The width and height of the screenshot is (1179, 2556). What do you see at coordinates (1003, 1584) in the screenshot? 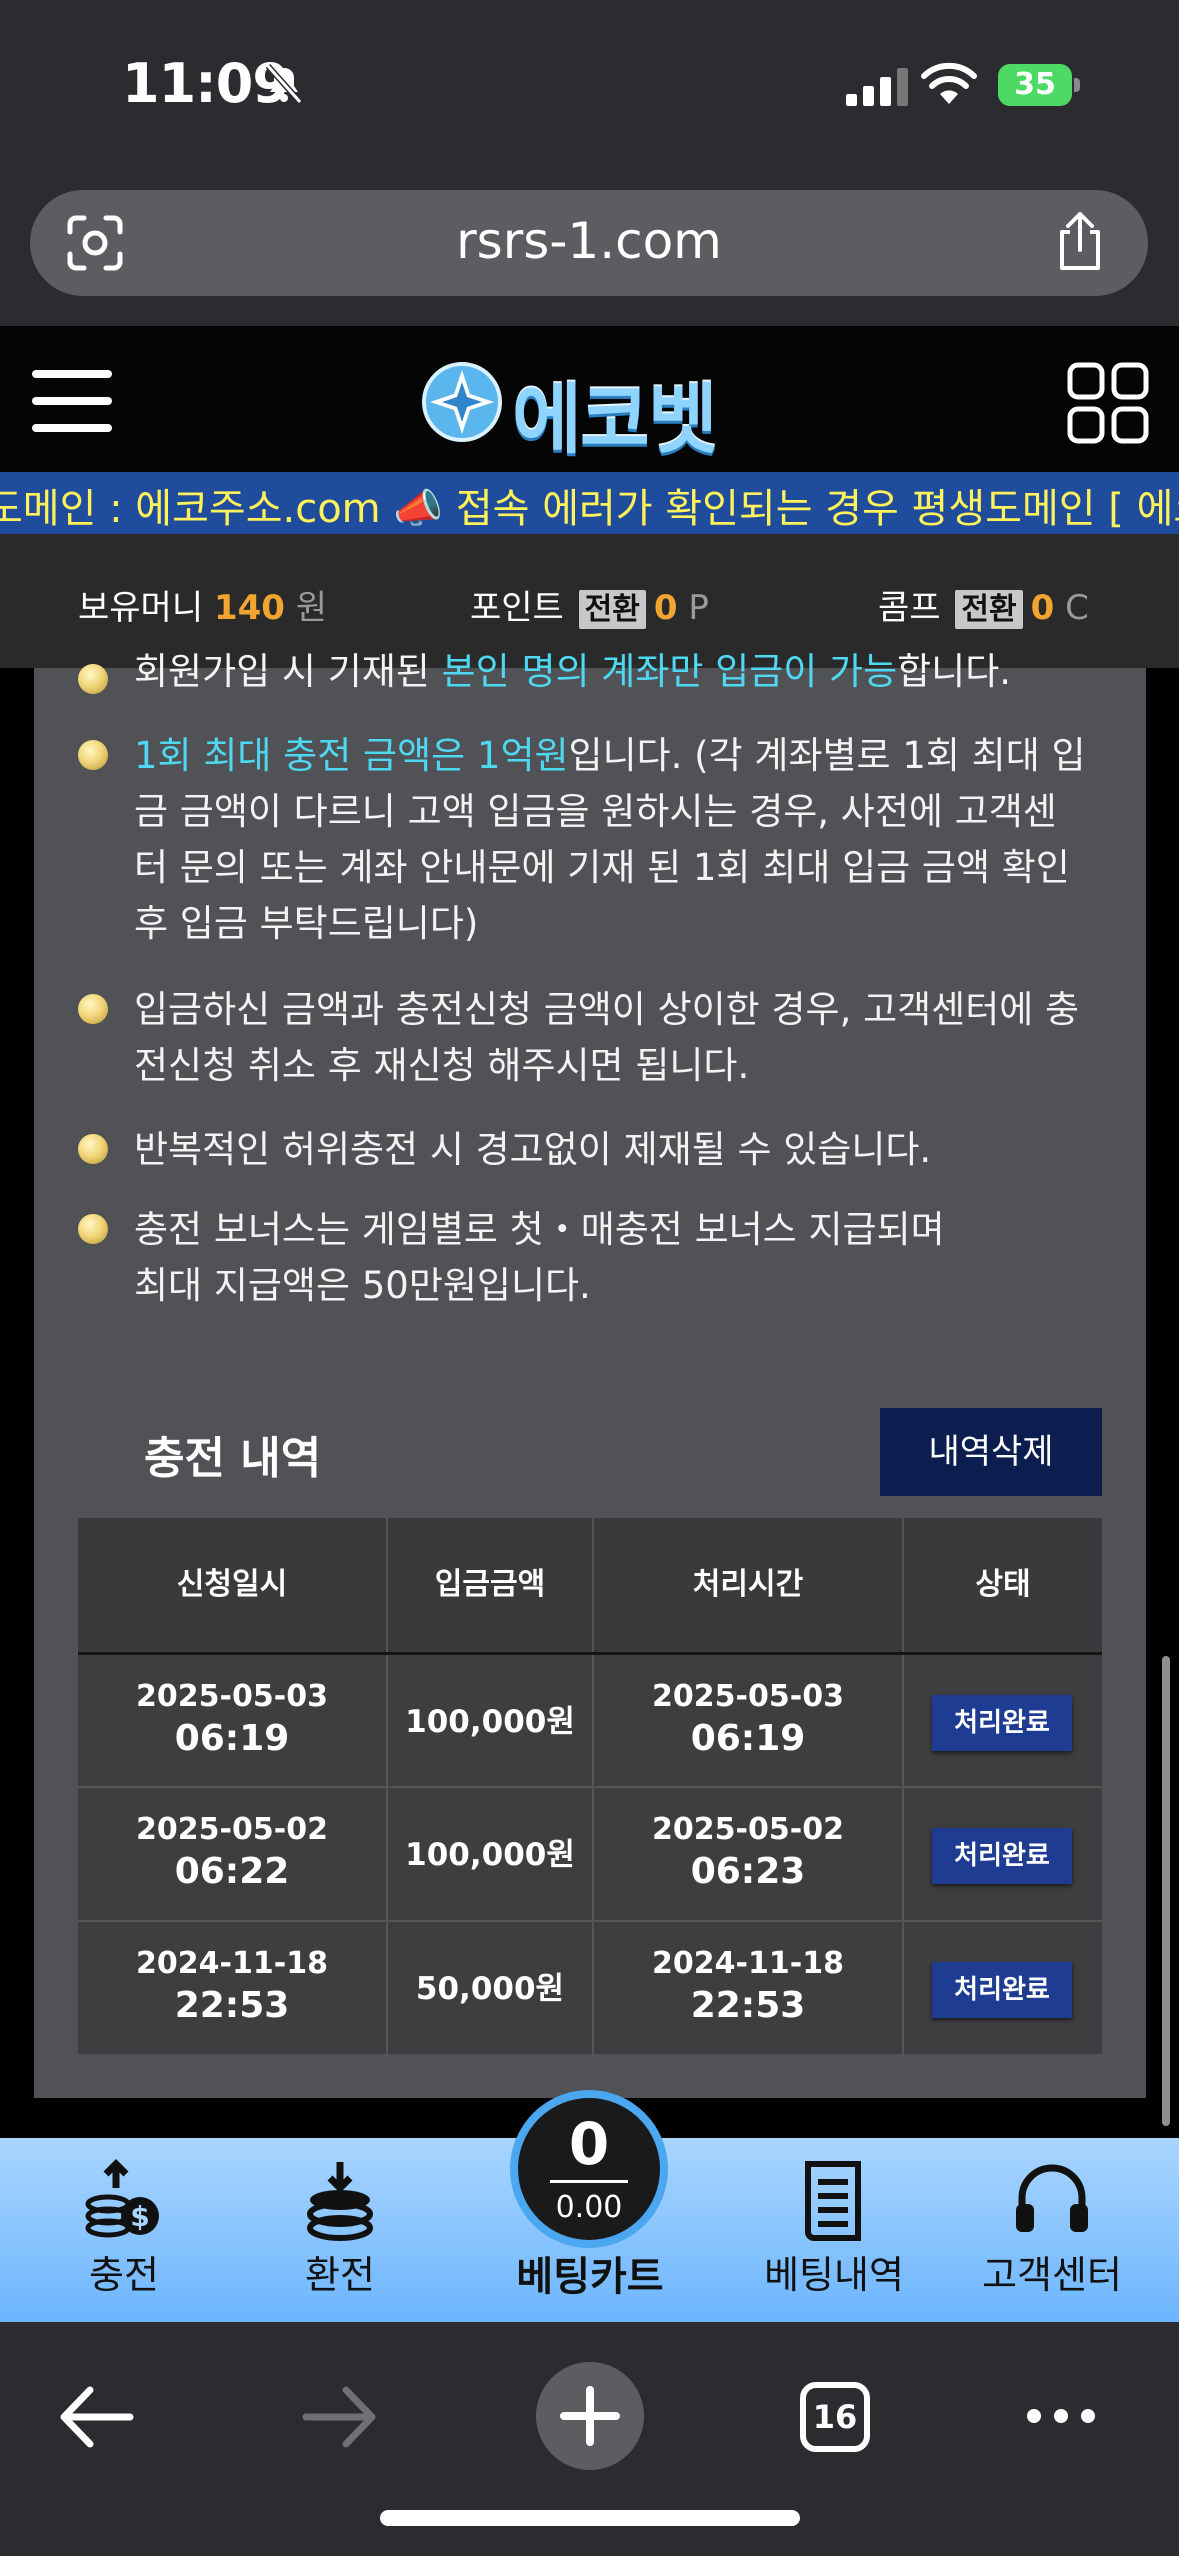
I see `column-header: 상태` at bounding box center [1003, 1584].